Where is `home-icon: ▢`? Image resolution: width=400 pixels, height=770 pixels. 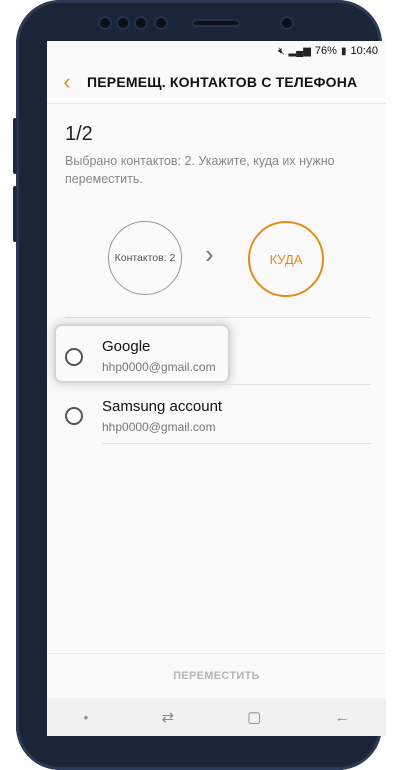 home-icon: ▢ is located at coordinates (254, 717).